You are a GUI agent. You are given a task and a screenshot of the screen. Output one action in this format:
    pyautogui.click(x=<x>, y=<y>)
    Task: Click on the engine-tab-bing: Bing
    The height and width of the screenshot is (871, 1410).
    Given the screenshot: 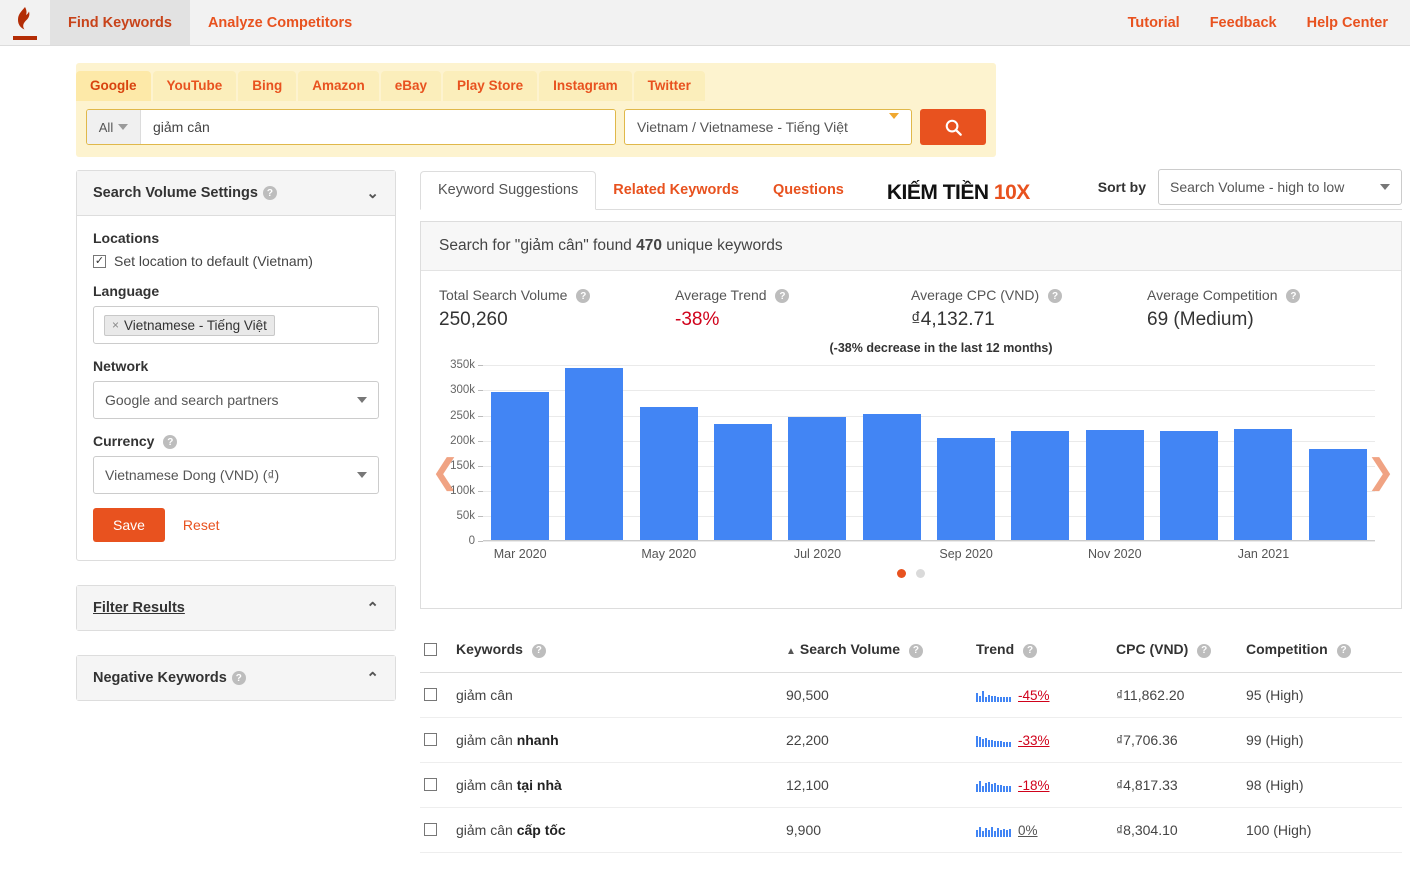 What is the action you would take?
    pyautogui.click(x=267, y=85)
    